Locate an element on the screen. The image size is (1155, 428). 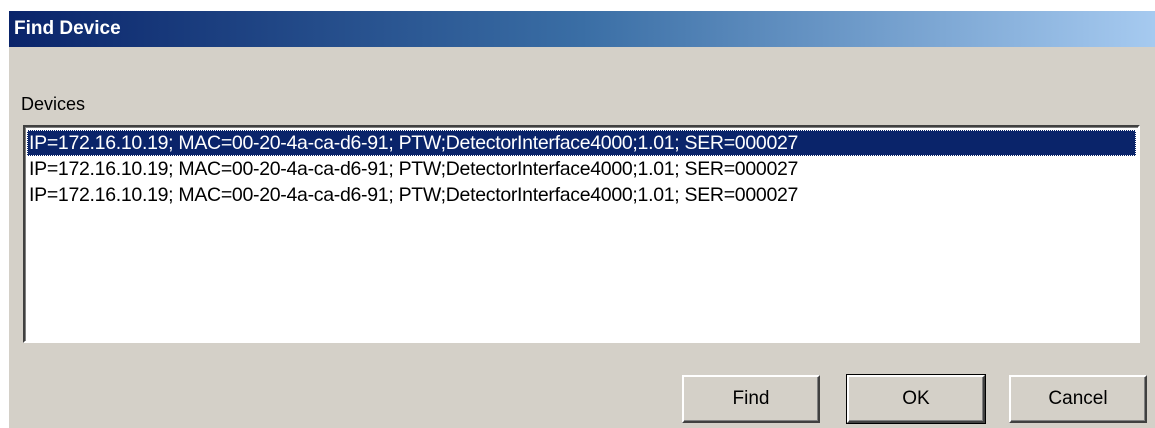
devices-label: Devices is located at coordinates (53, 104).